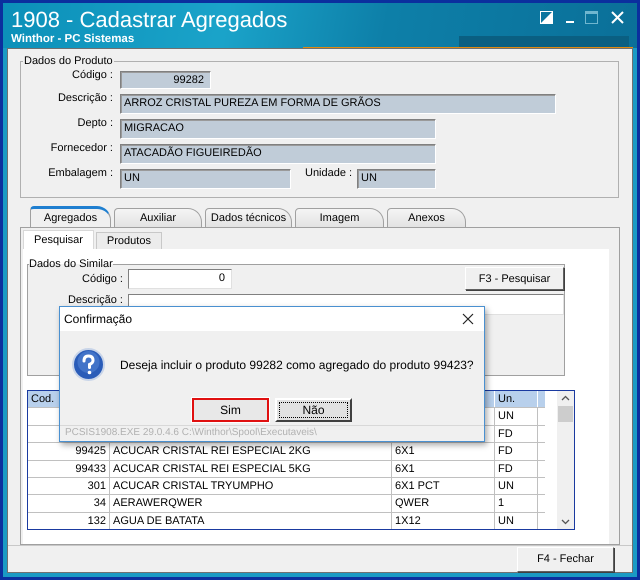  What do you see at coordinates (95, 123) in the screenshot?
I see `field-label: Depto :` at bounding box center [95, 123].